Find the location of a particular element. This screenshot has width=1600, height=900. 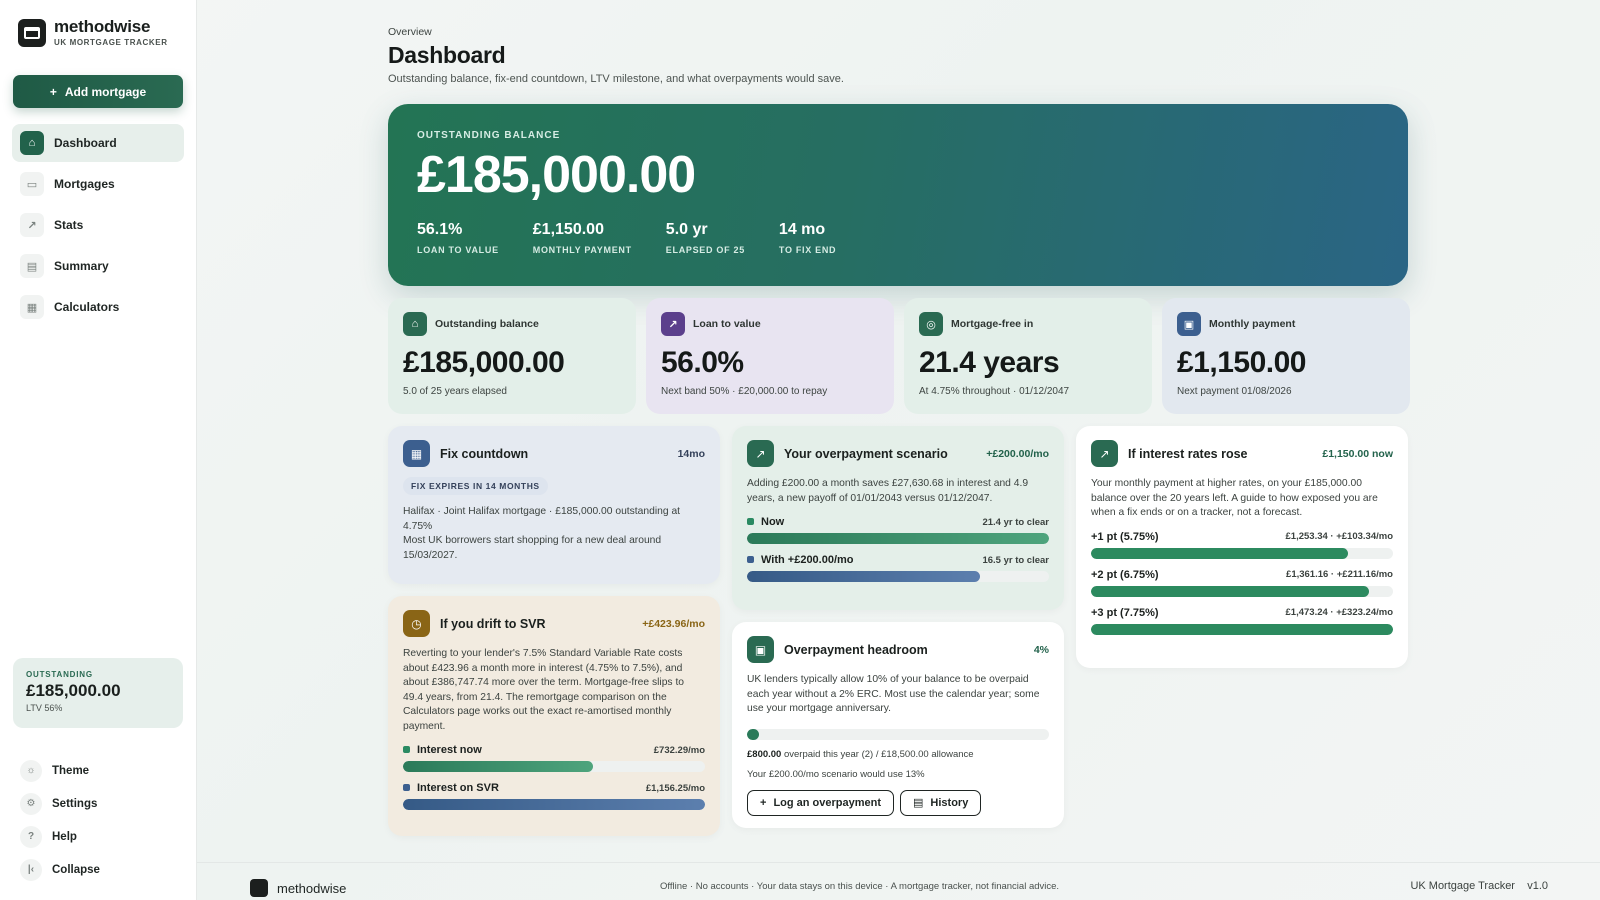

footer-version: UK Mortgage Tracker v1.0 is located at coordinates (1479, 886).